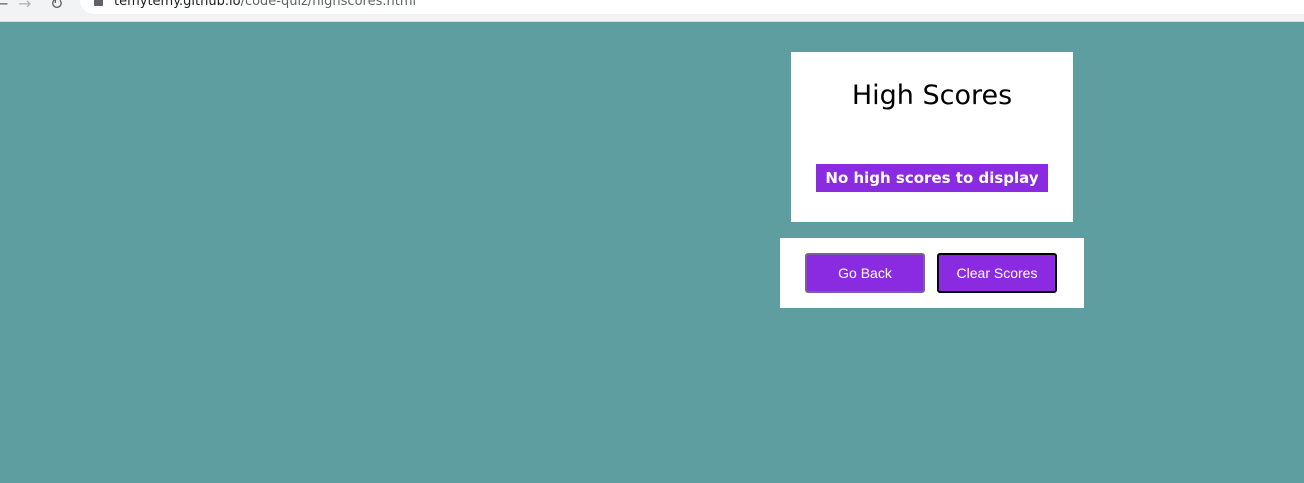  What do you see at coordinates (328, 4) in the screenshot?
I see `url-path: /code-quiz/highscores.html` at bounding box center [328, 4].